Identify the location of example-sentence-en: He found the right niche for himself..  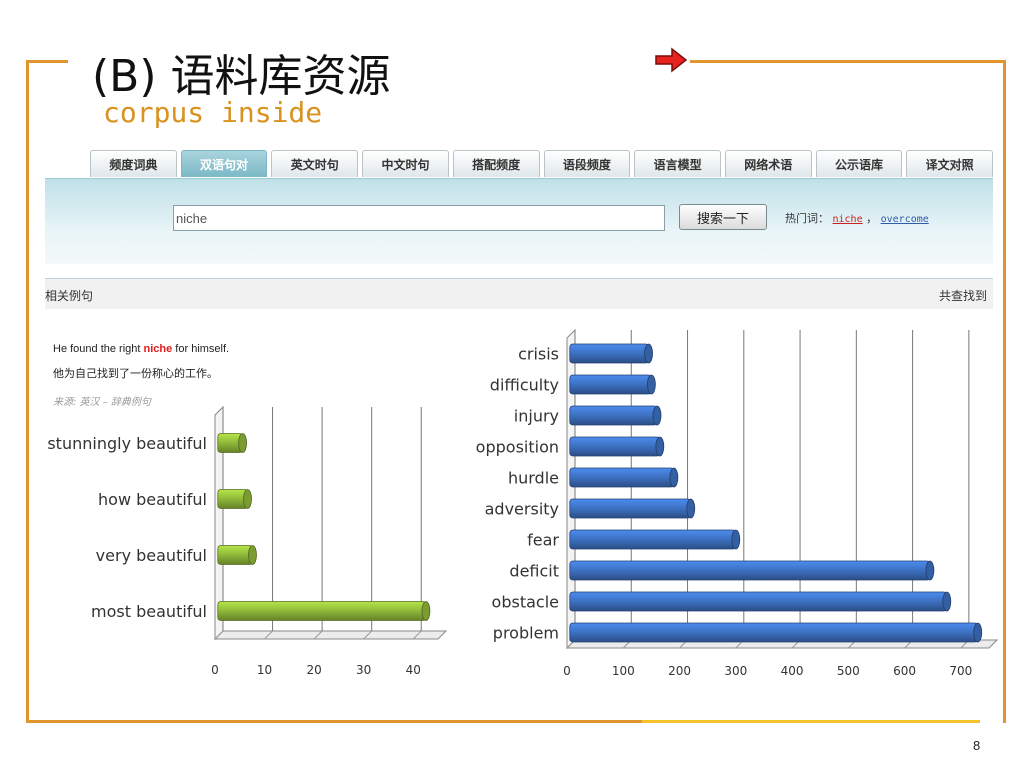
(141, 349).